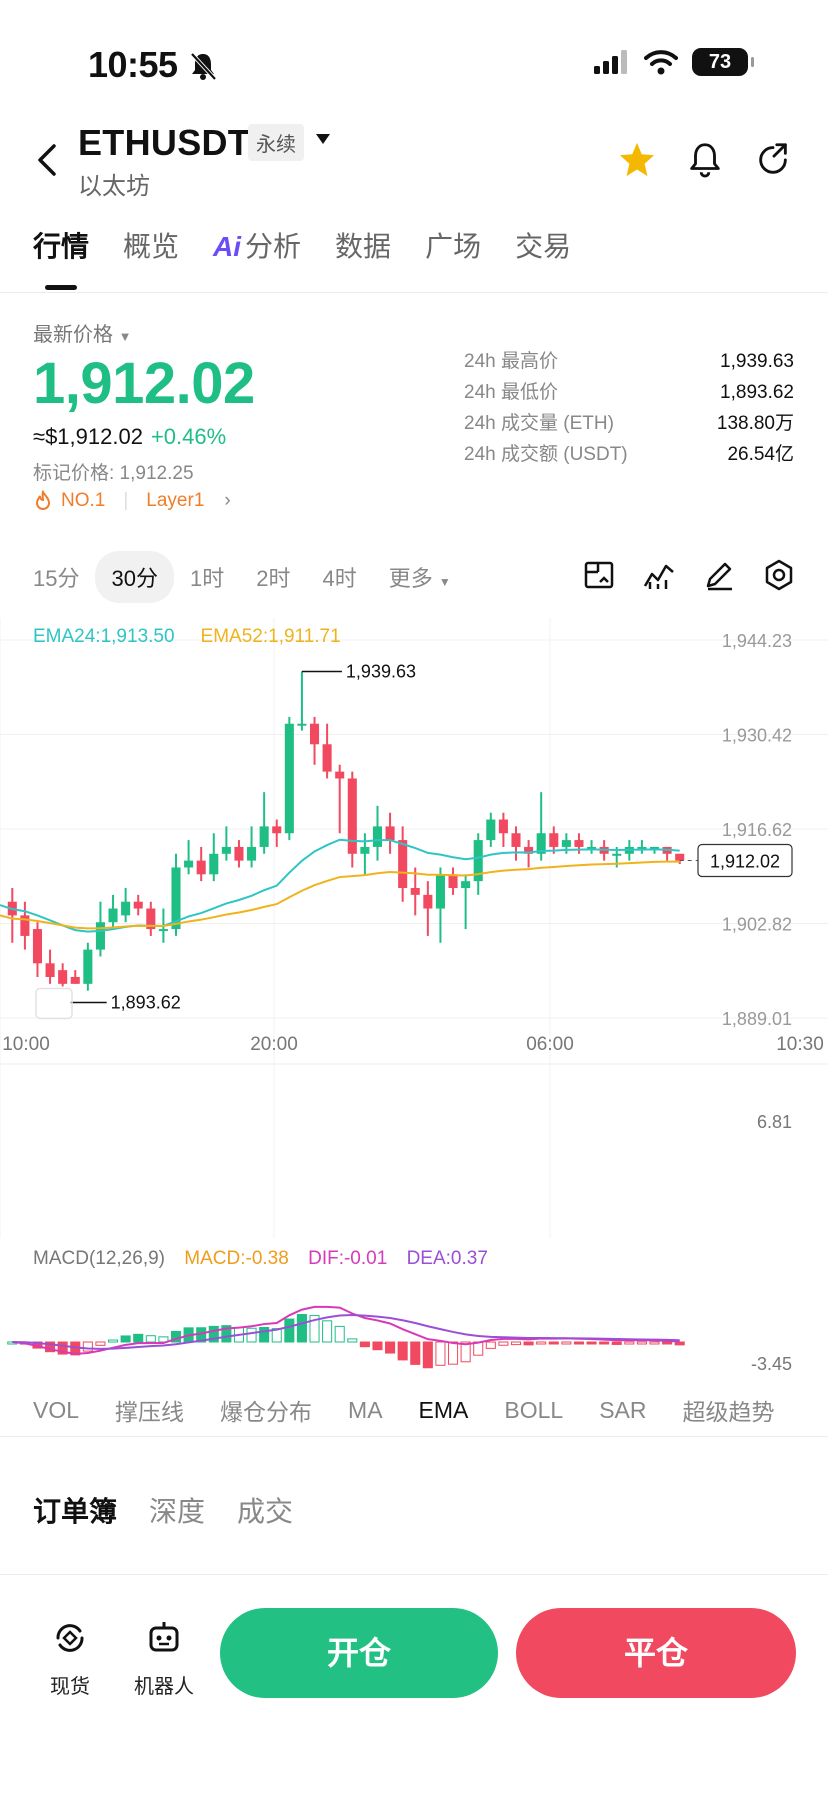 This screenshot has width=828, height=1801. Describe the element at coordinates (99, 1258) in the screenshot. I see `macd-params: MACD(12,26,9)` at that location.